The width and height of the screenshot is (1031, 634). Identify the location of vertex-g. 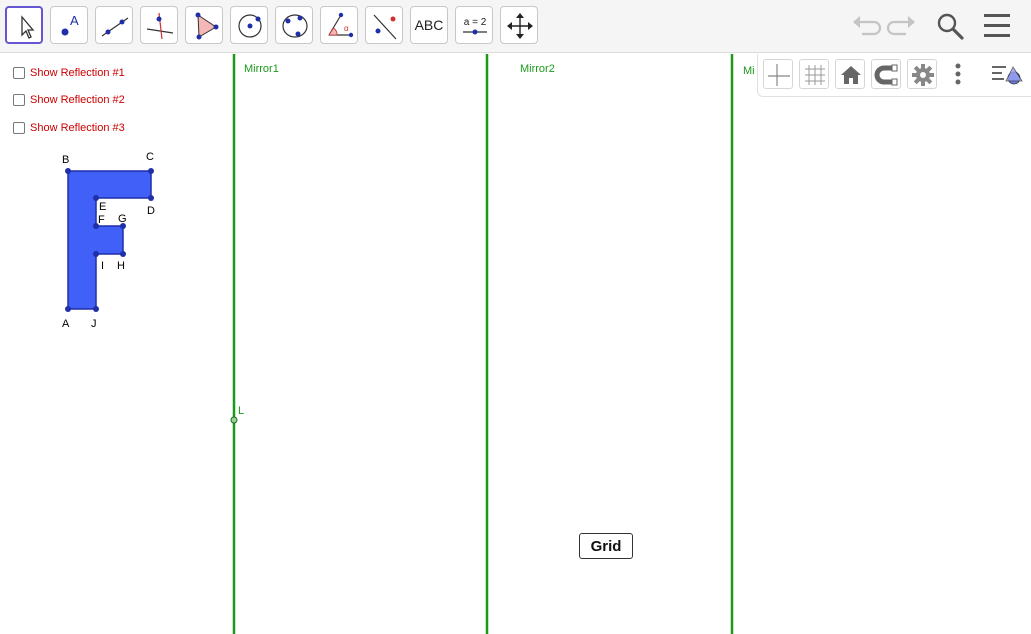
(123, 226).